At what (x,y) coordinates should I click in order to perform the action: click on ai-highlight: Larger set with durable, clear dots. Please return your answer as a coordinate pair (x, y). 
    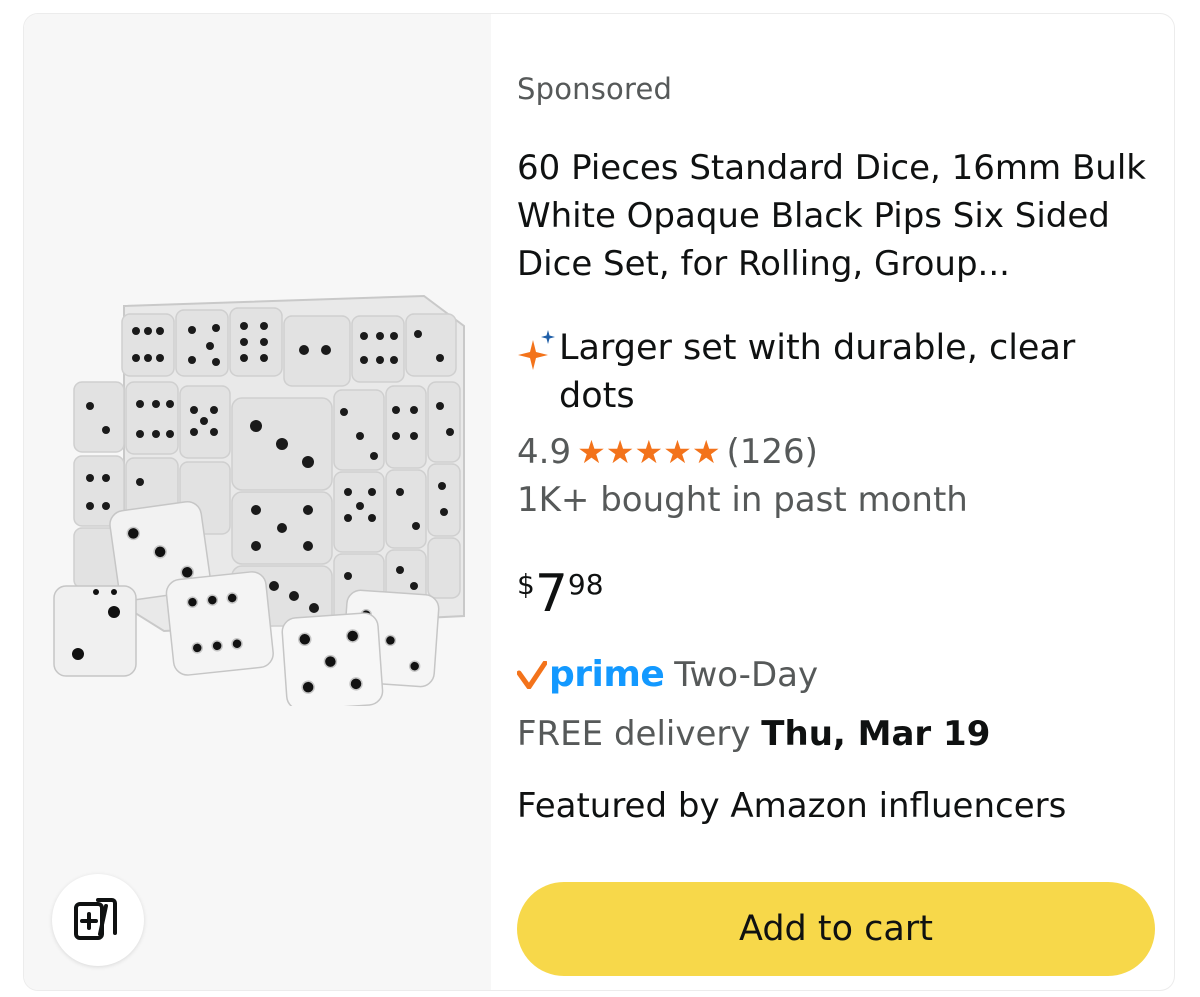
    Looking at the image, I should click on (832, 372).